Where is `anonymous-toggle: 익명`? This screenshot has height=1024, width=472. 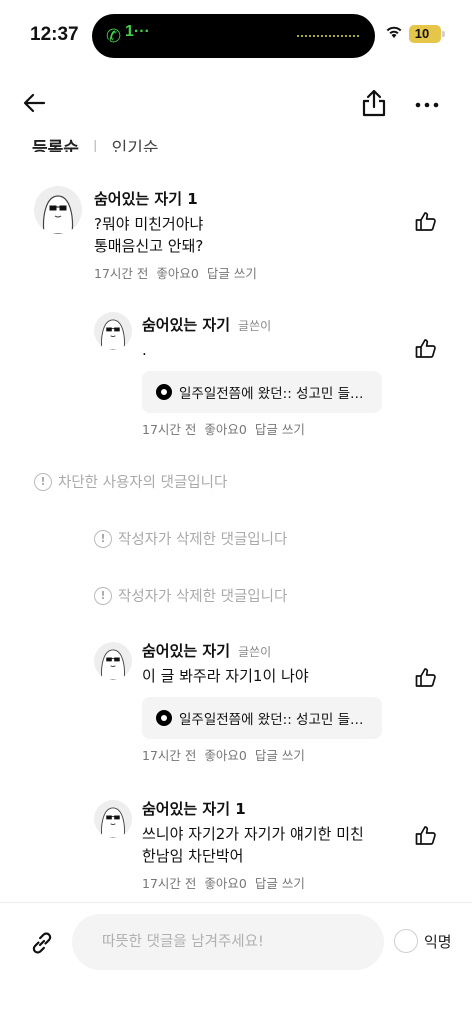 anonymous-toggle: 익명 is located at coordinates (423, 941).